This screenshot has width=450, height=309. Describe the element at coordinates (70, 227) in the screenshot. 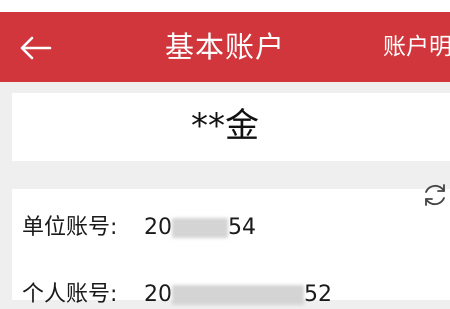

I see `company-account-label: 单位账号:` at that location.